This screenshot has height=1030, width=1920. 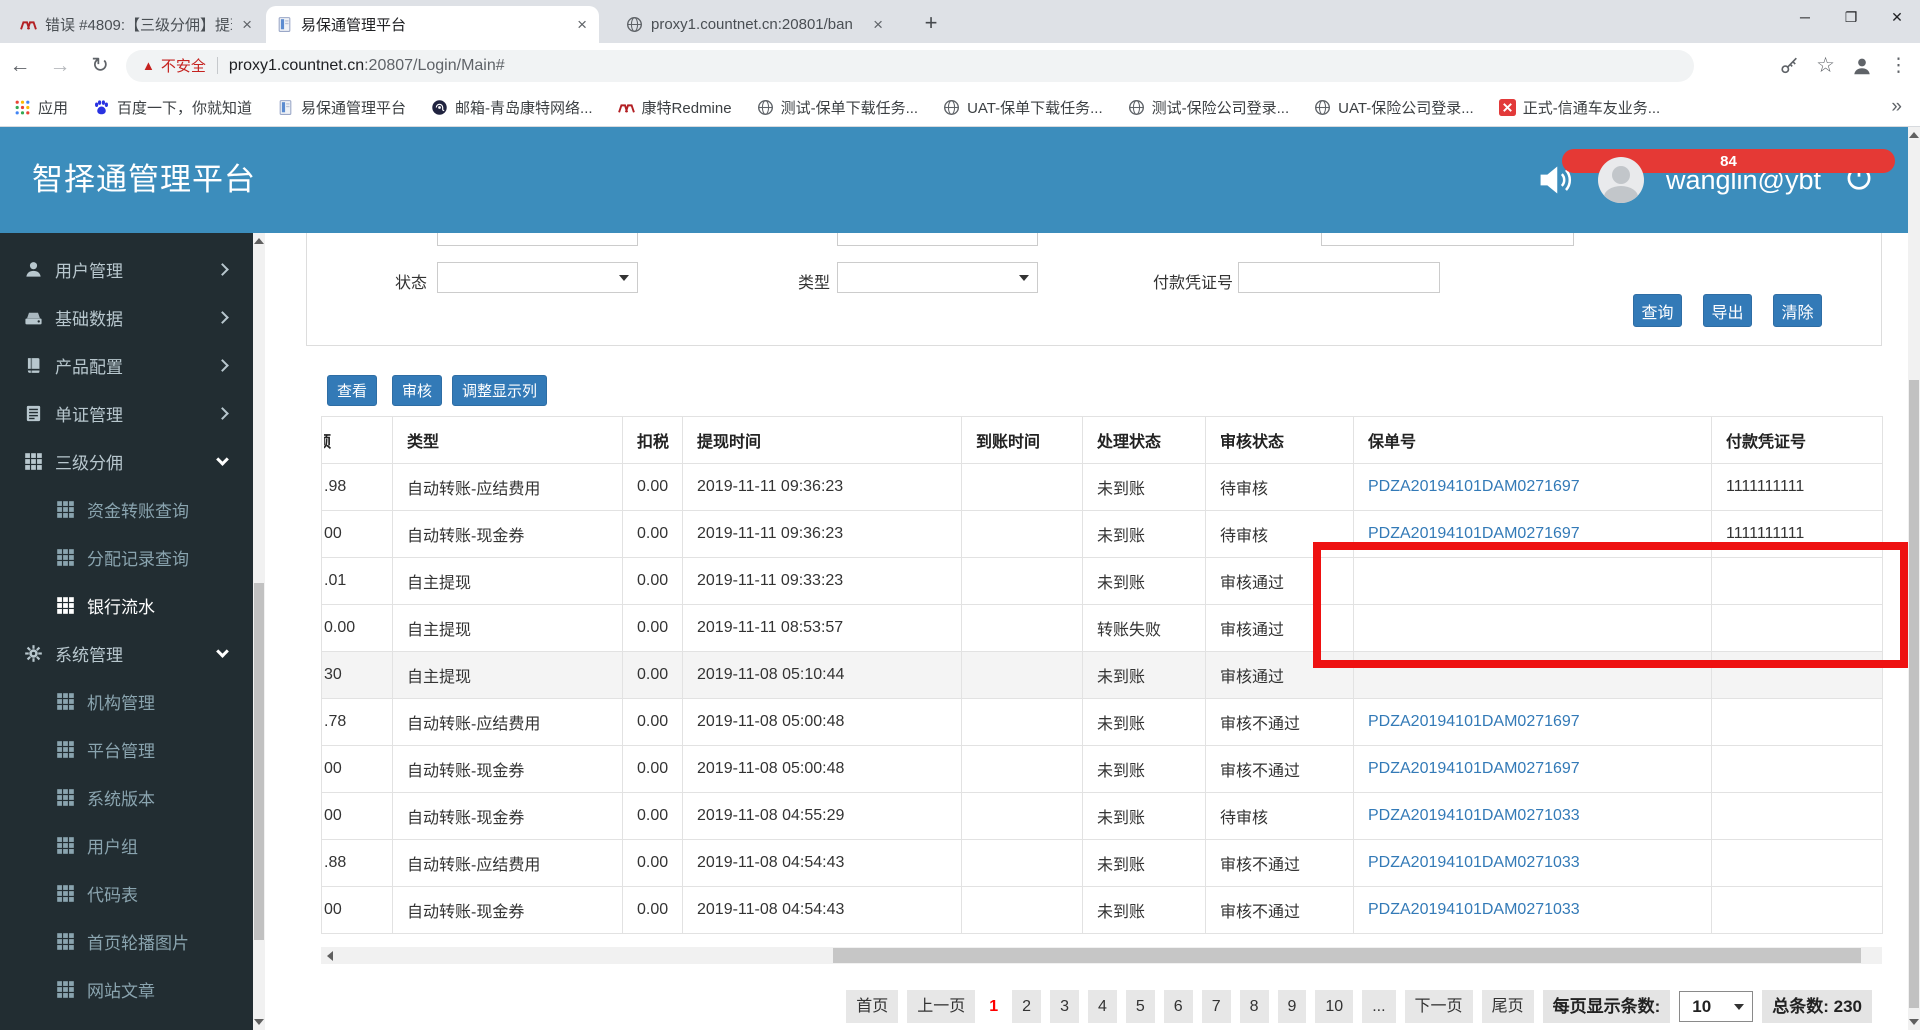 What do you see at coordinates (1727, 310) in the screenshot?
I see `export-button: 导出` at bounding box center [1727, 310].